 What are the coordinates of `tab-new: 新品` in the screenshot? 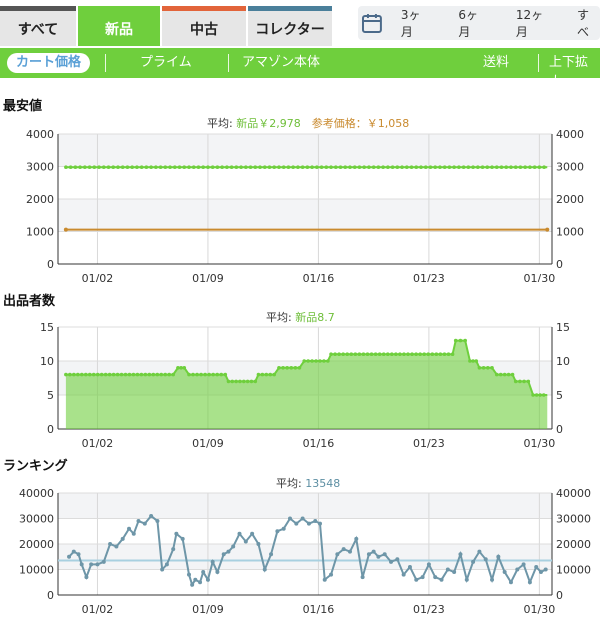 It's located at (119, 26).